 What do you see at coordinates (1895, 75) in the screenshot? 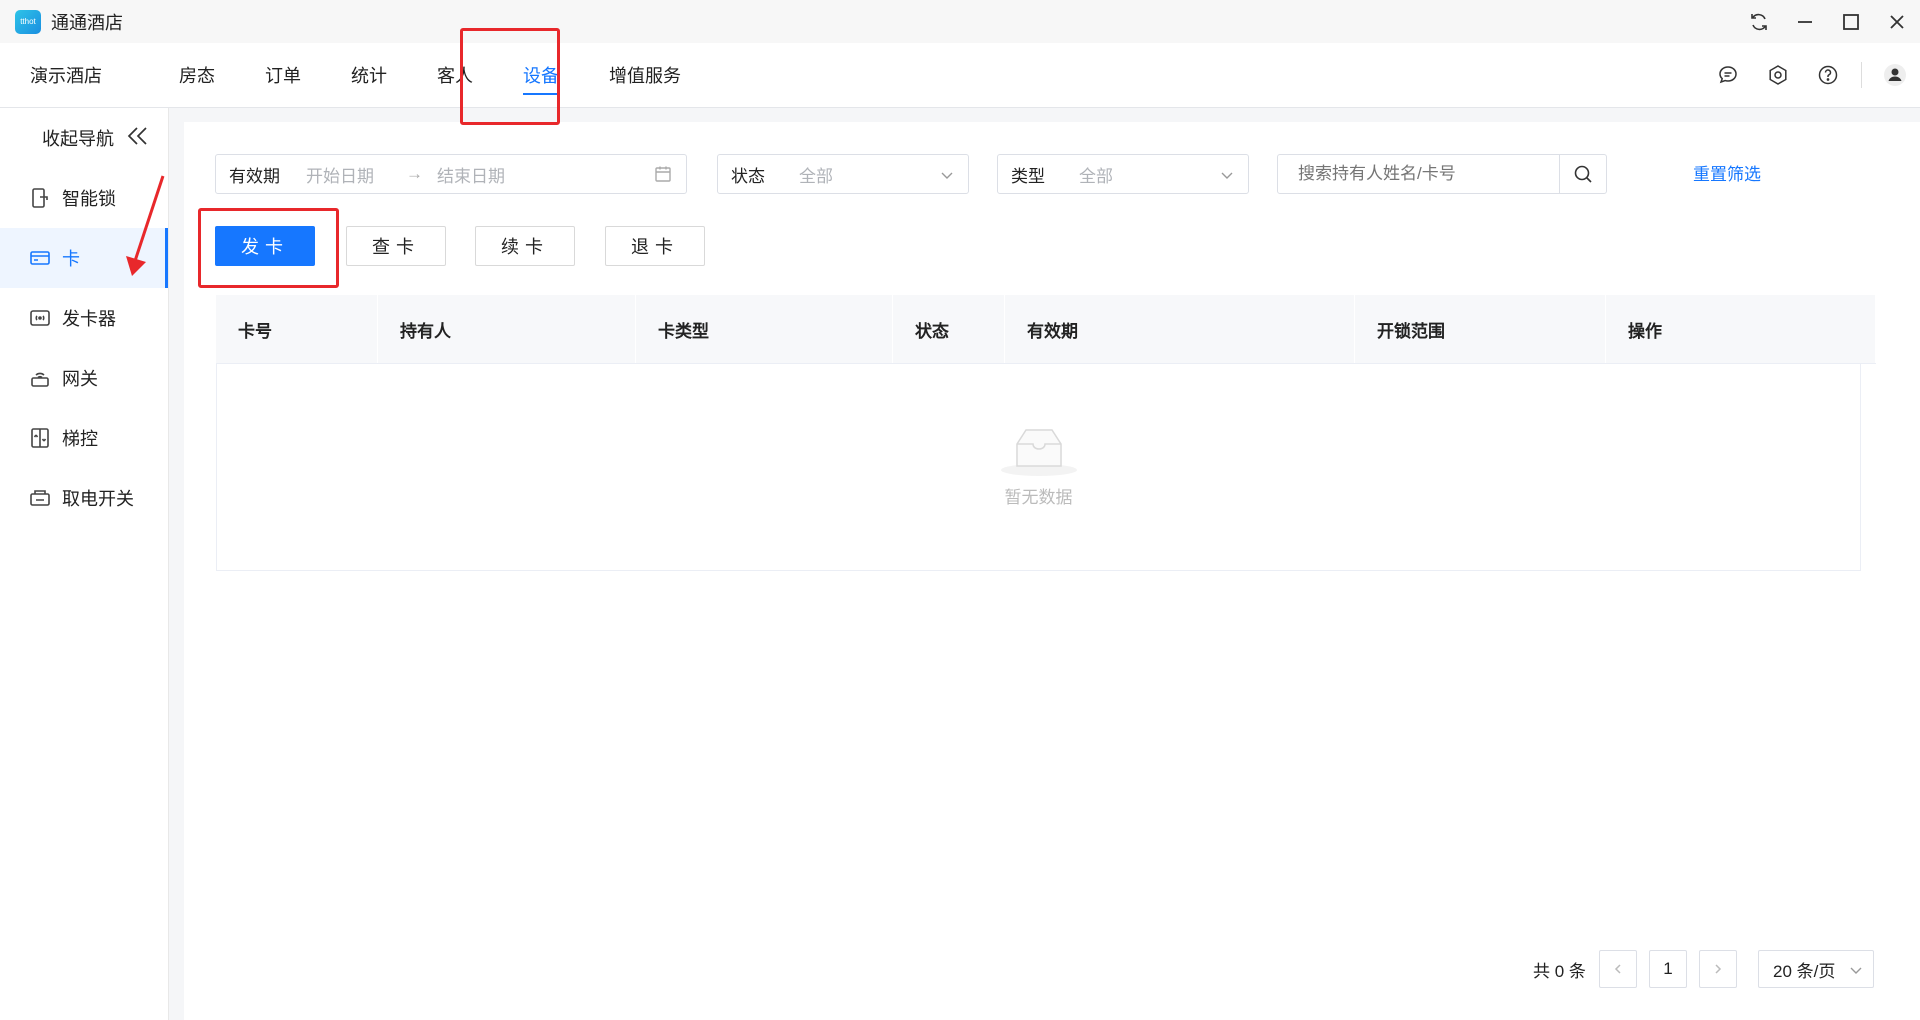
I see `user-avatar-icon` at bounding box center [1895, 75].